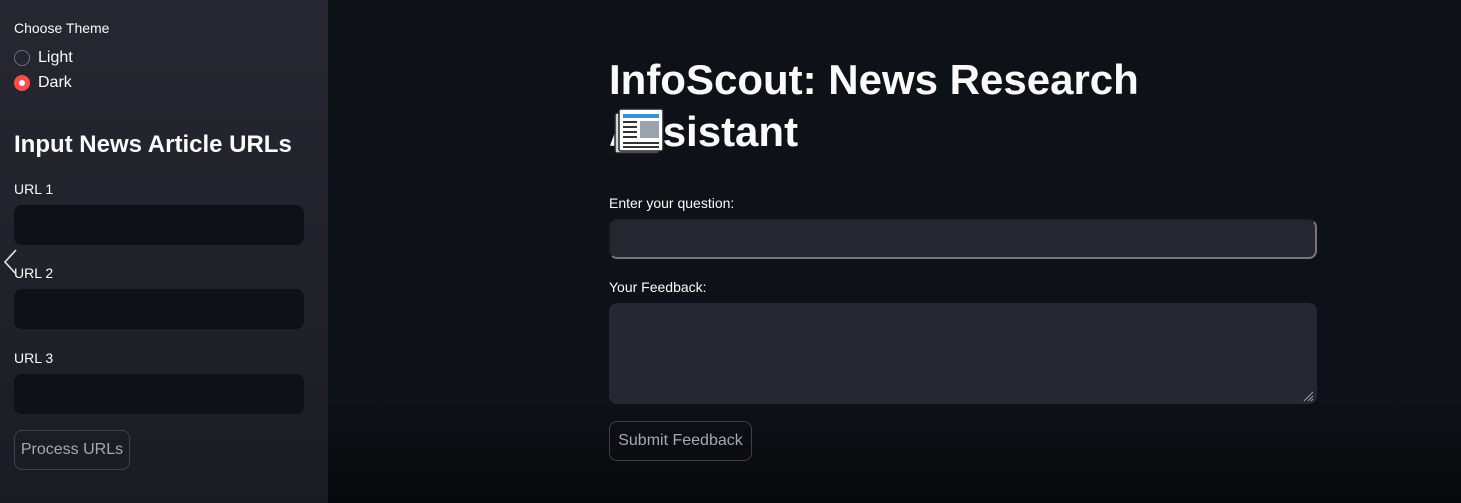  I want to click on submit-feedback-button: Submit Feedback, so click(680, 441).